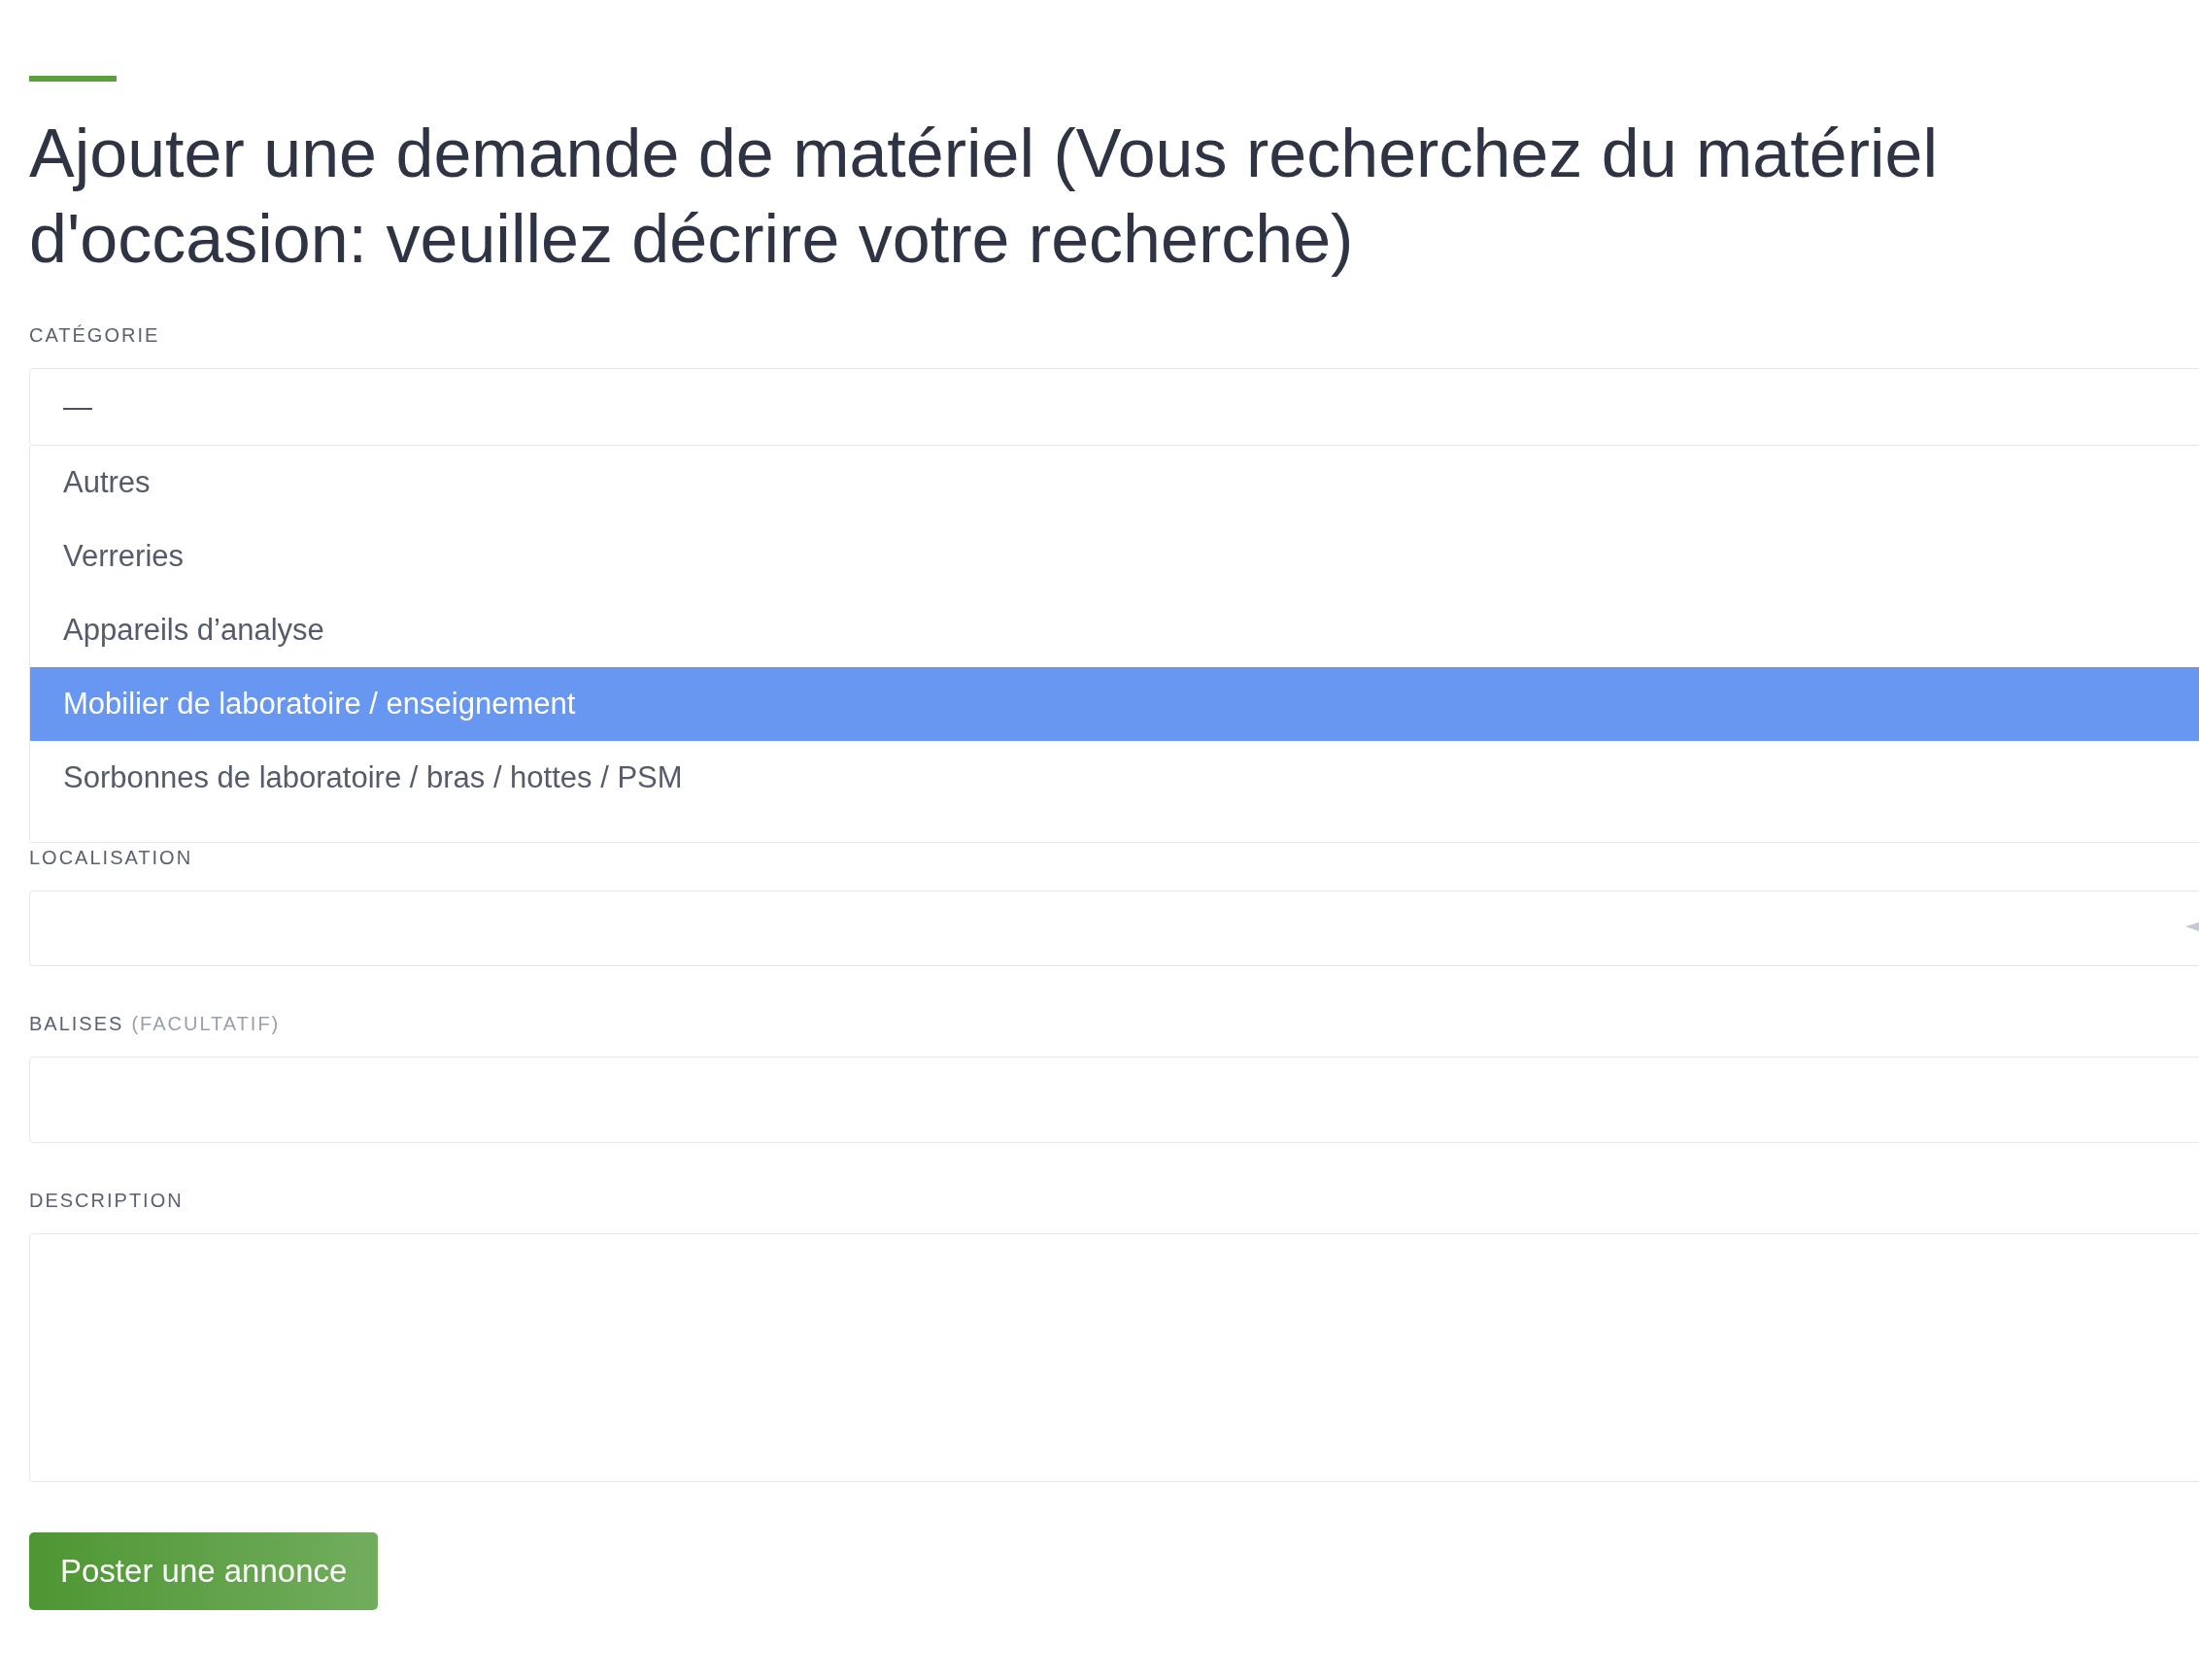 This screenshot has height=1680, width=2199. I want to click on dropdown-option: Appareils d’analyse, so click(1115, 630).